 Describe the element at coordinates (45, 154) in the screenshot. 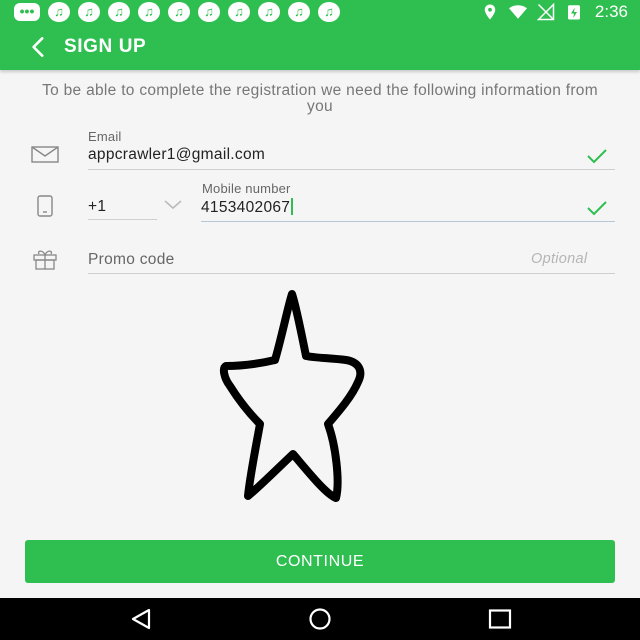

I see `mail-icon` at that location.